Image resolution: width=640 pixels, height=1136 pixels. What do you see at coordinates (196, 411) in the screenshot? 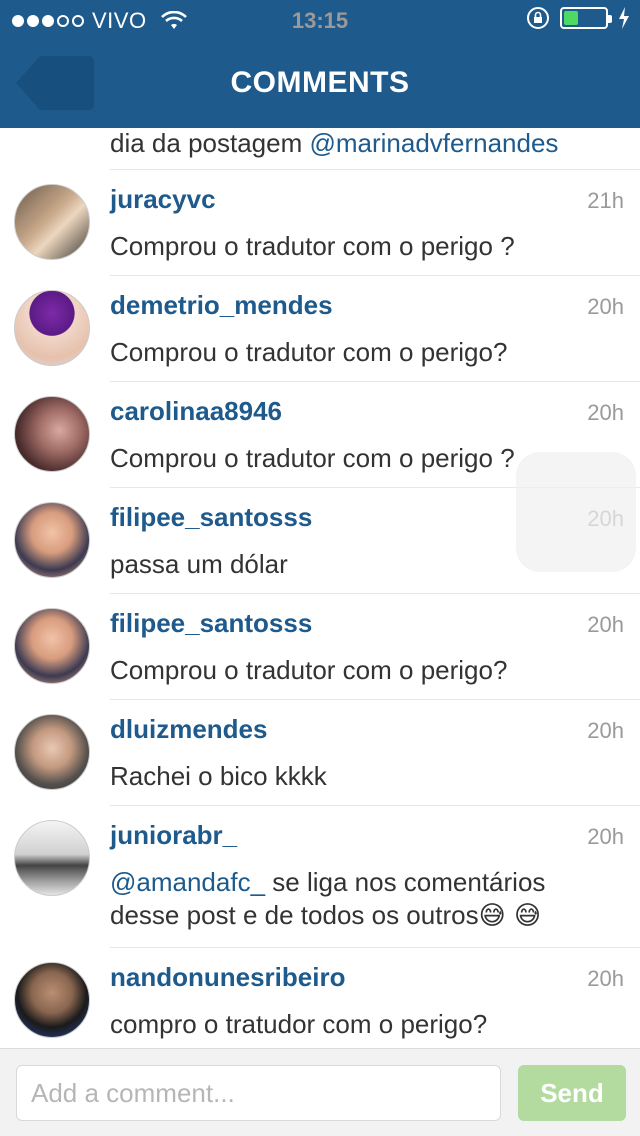
I see `comment-username: carolinaa8946` at bounding box center [196, 411].